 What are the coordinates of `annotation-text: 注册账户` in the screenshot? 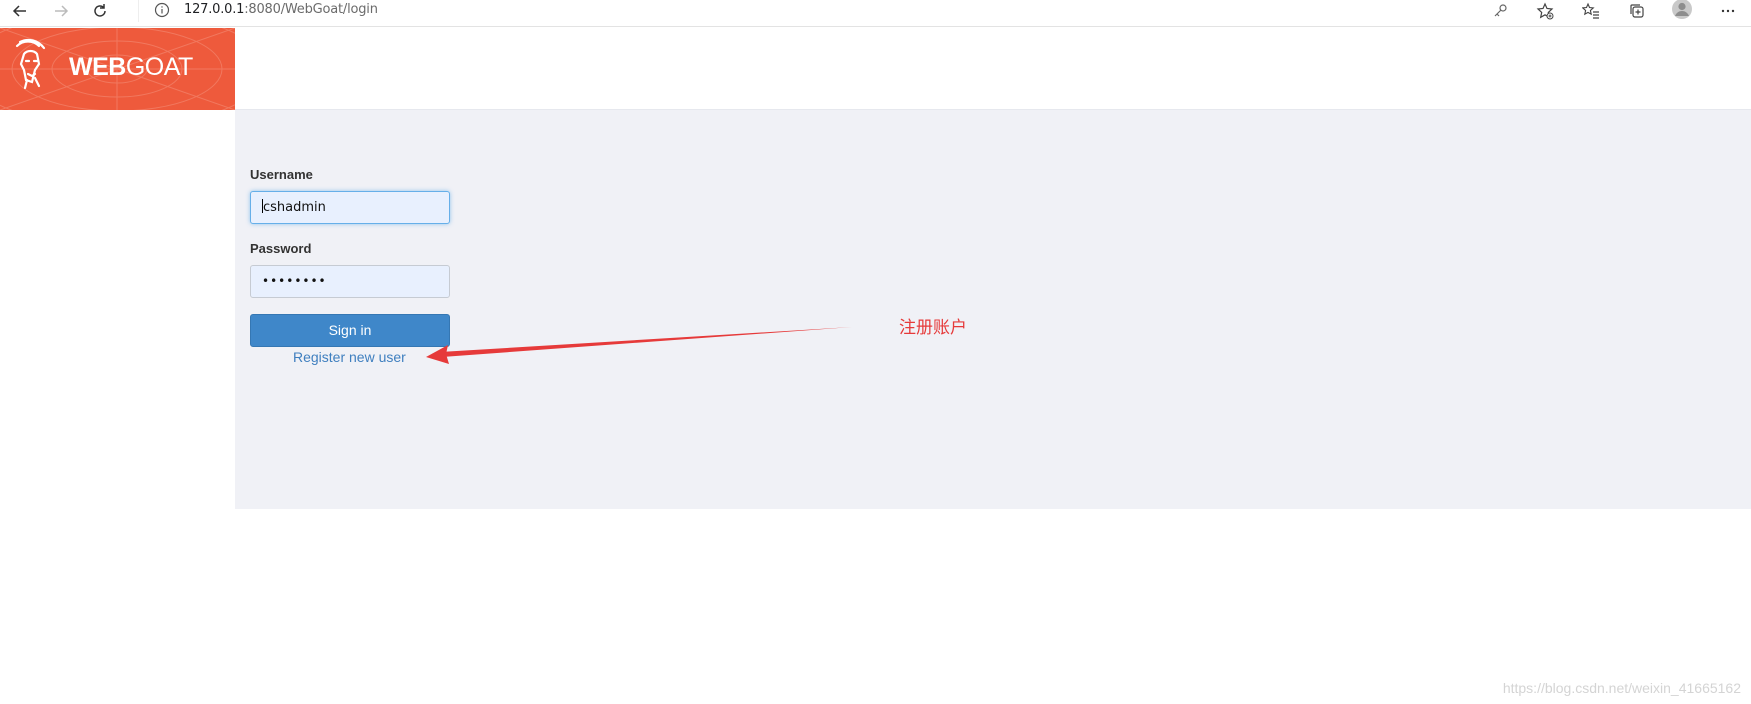 It's located at (933, 328).